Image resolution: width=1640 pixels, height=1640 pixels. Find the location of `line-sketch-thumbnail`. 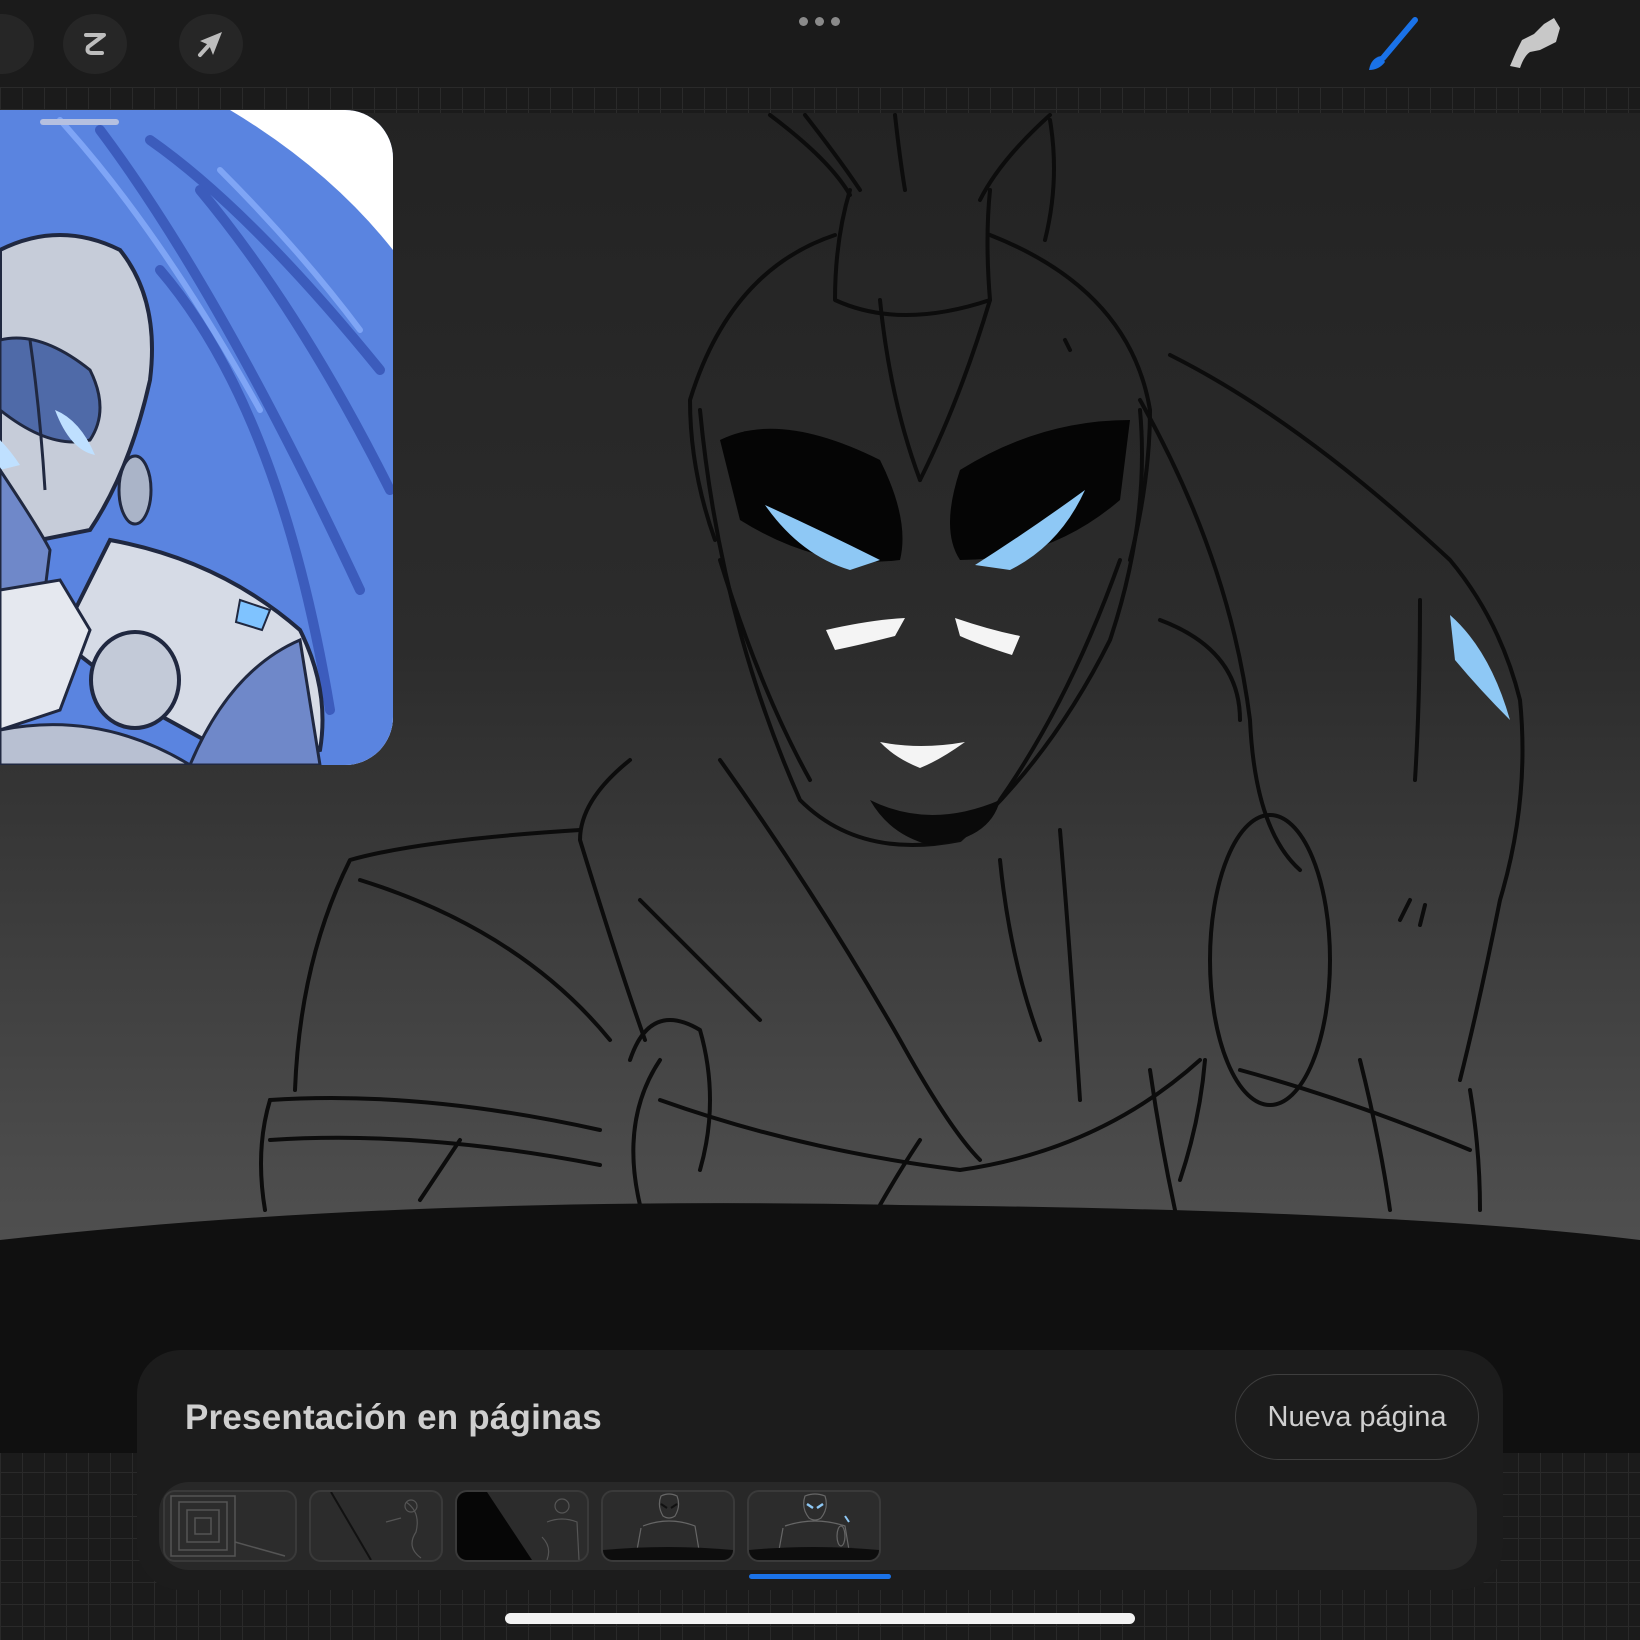

line-sketch-thumbnail is located at coordinates (376, 1526).